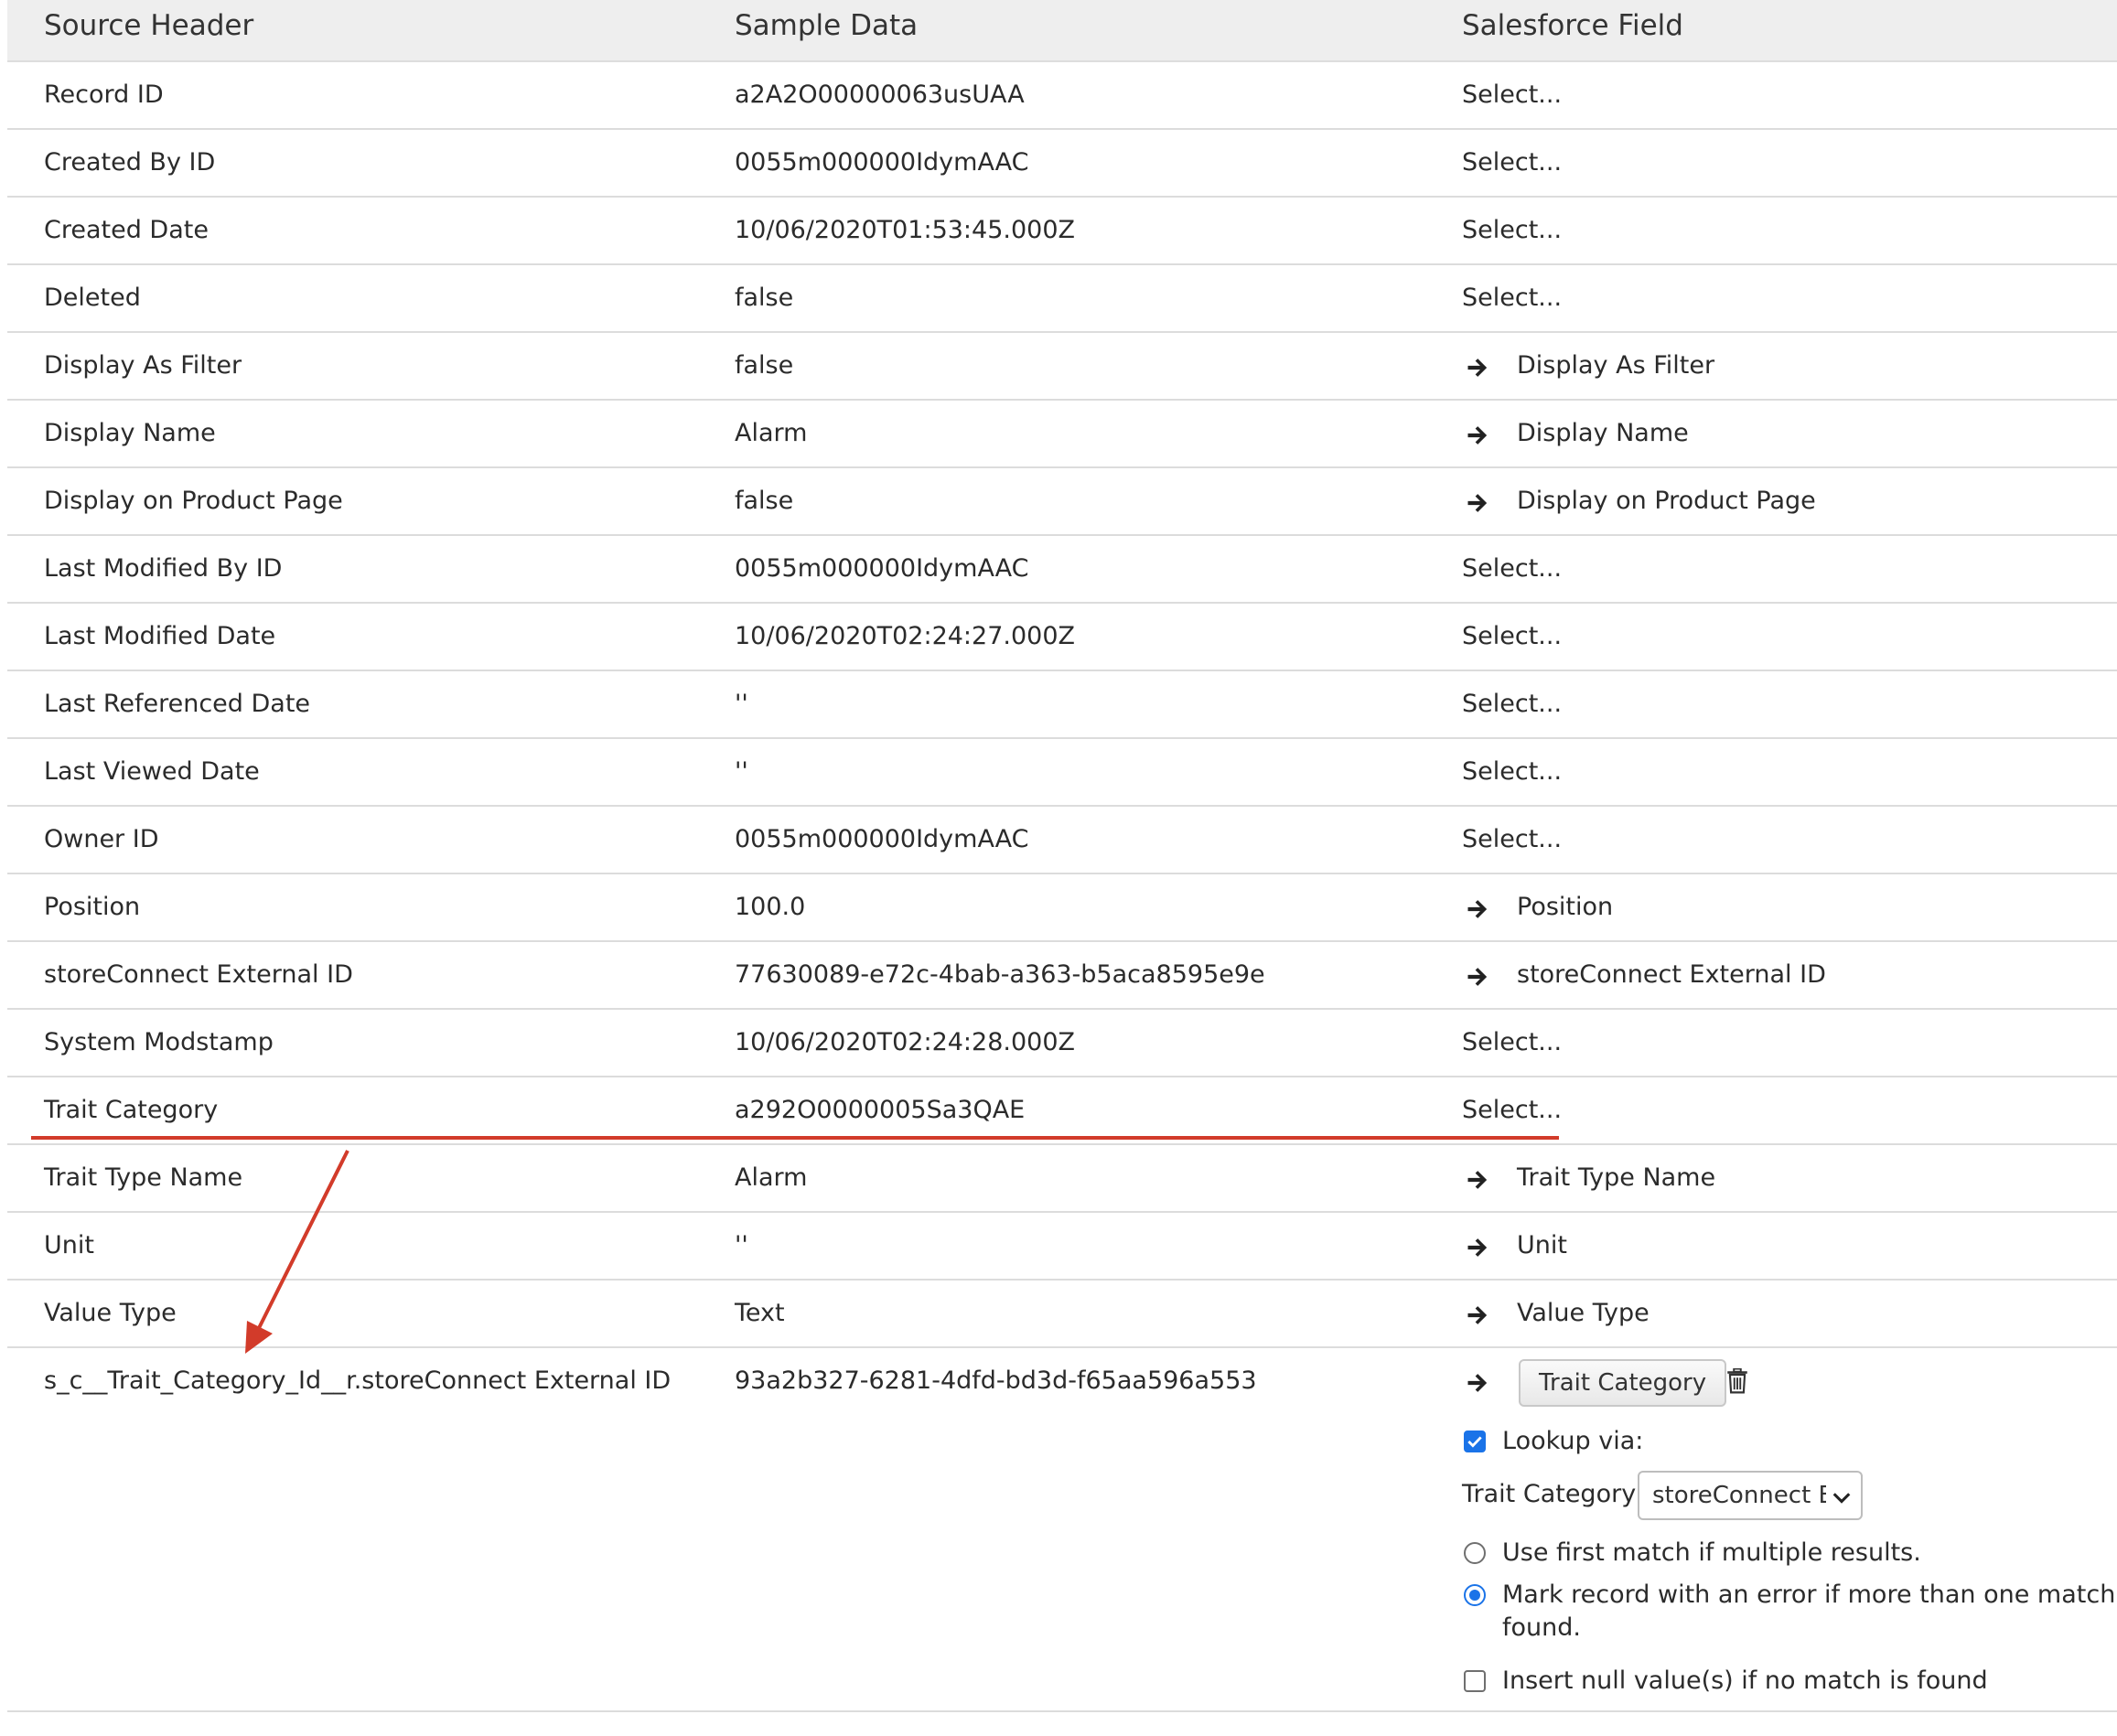 This screenshot has width=2117, height=1736. Describe the element at coordinates (102, 839) in the screenshot. I see `source-header-cell: Owner ID` at that location.